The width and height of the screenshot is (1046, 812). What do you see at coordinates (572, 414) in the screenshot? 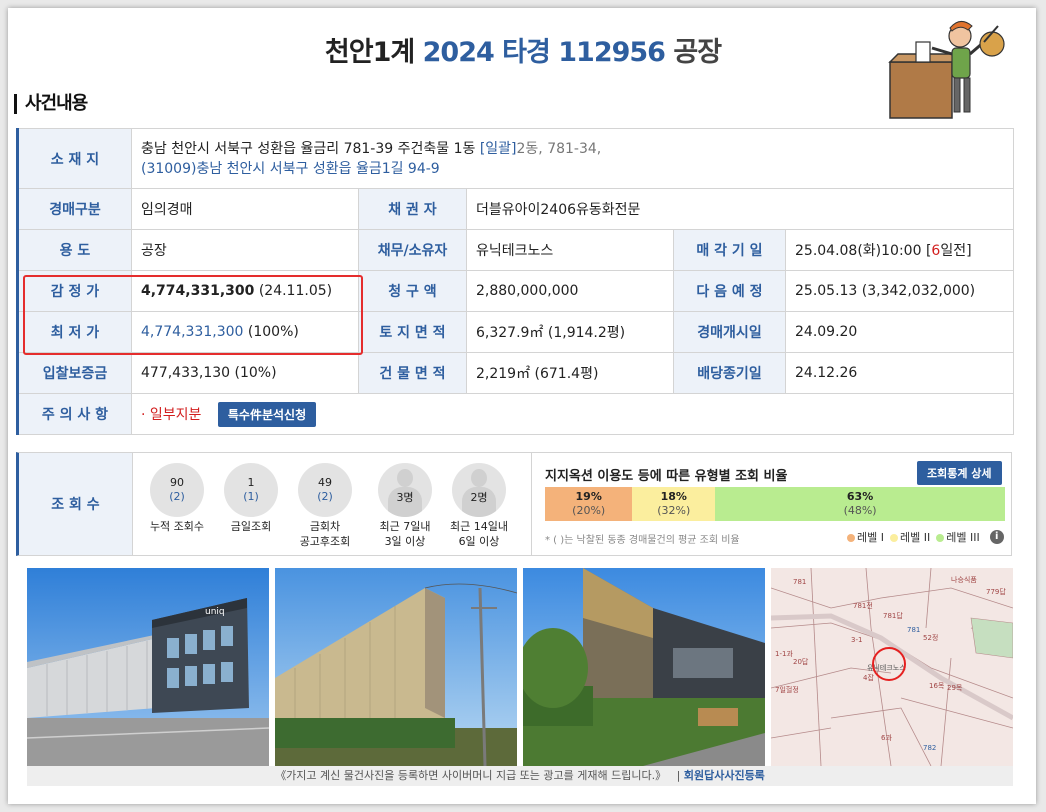
I see `caution-value: · 일부지분 특수件분석신청` at bounding box center [572, 414].